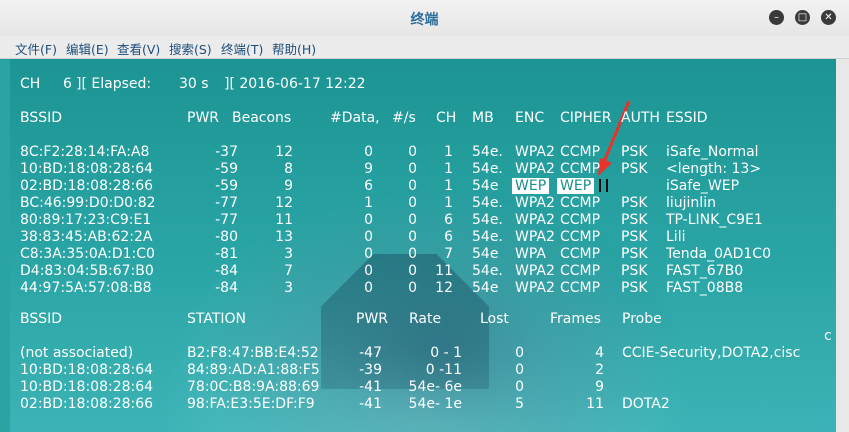 The height and width of the screenshot is (432, 849). I want to click on station-header-frames: Frames, so click(575, 319).